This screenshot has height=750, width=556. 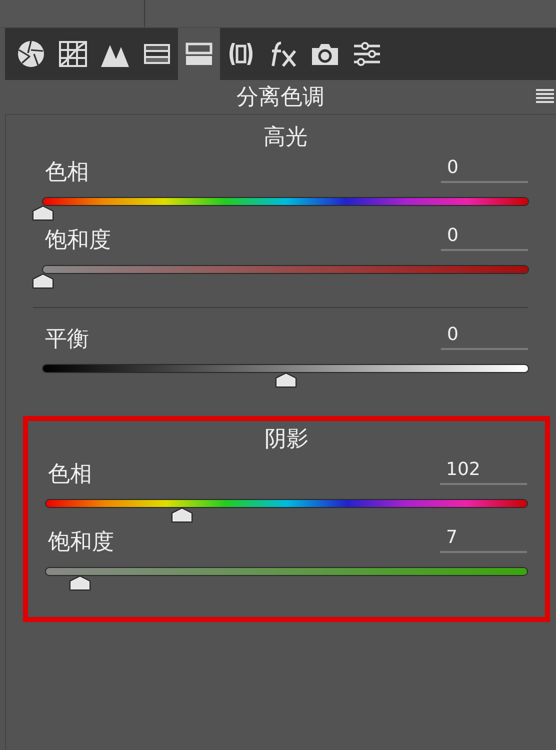 I want to click on panel-title: 分离色调, so click(x=280, y=98).